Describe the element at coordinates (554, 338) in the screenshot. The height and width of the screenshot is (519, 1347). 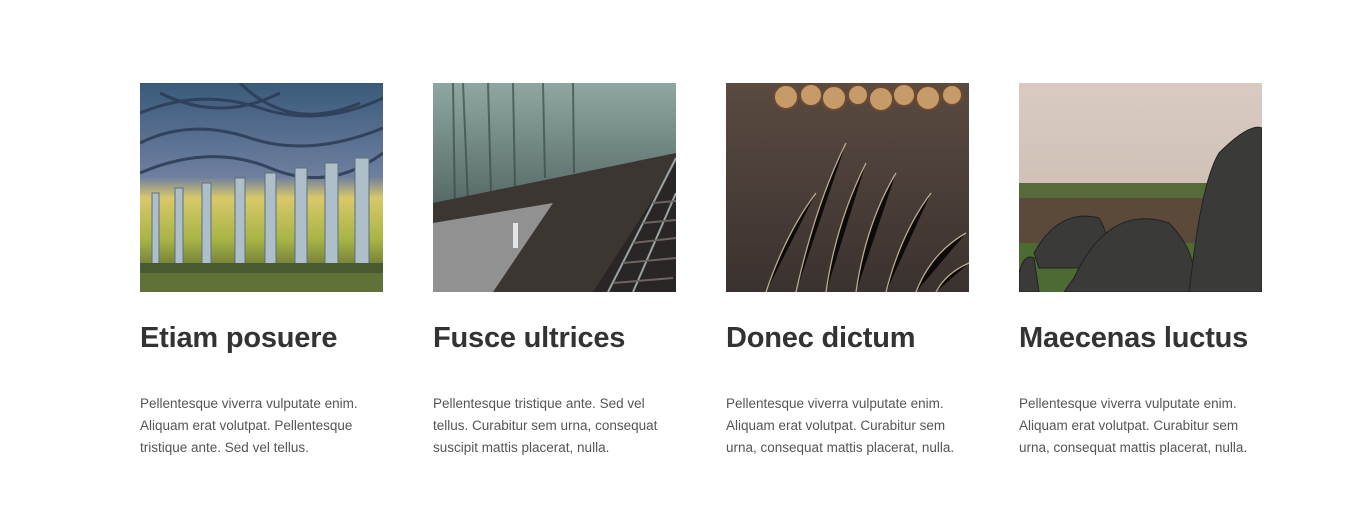
I see `card-title: Fusce ultrices` at that location.